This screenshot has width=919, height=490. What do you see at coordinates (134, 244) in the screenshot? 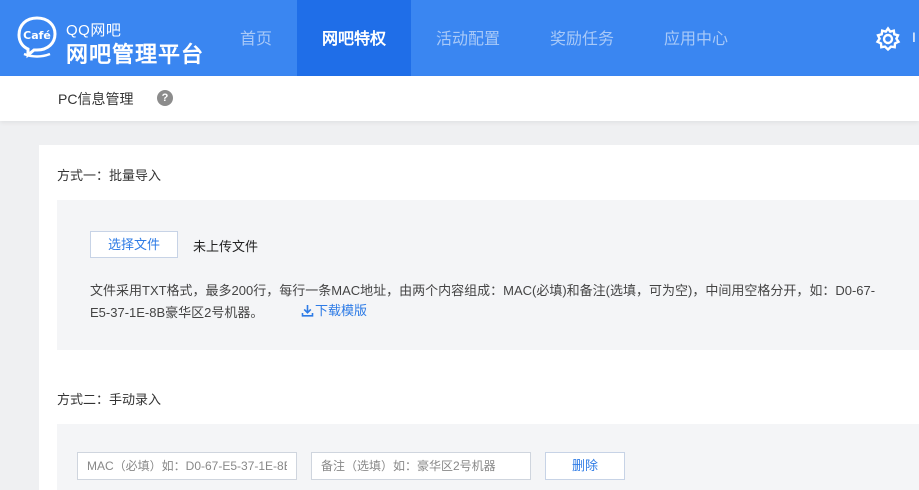
I see `choose-file-button: 选择文件` at bounding box center [134, 244].